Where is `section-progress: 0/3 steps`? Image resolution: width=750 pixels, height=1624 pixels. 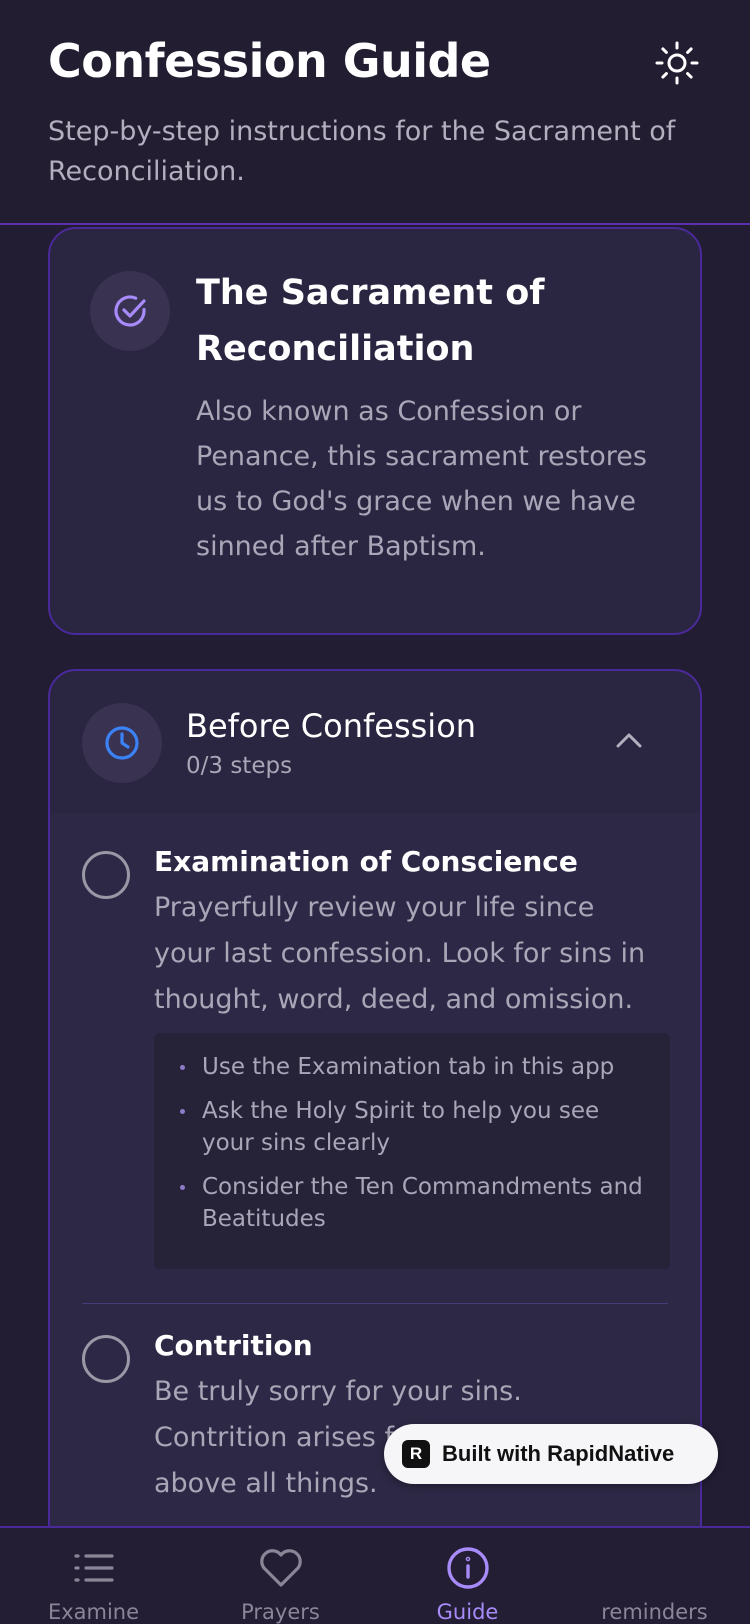 section-progress: 0/3 steps is located at coordinates (239, 766).